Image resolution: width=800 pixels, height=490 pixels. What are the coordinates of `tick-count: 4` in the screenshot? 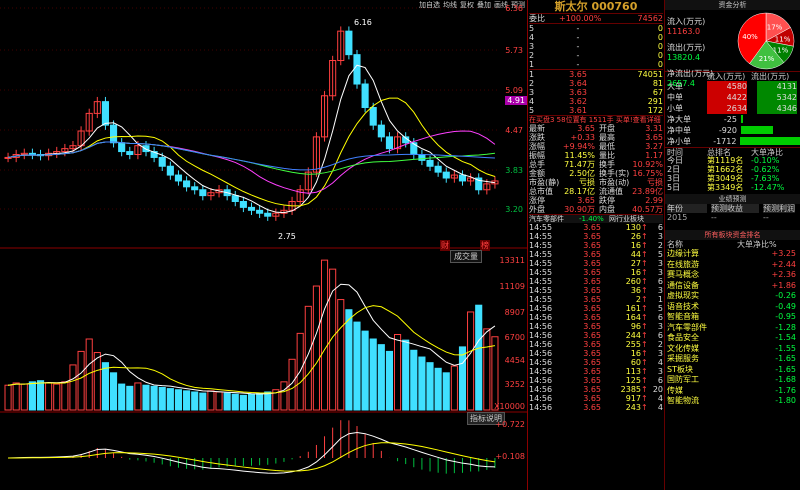 It's located at (660, 407).